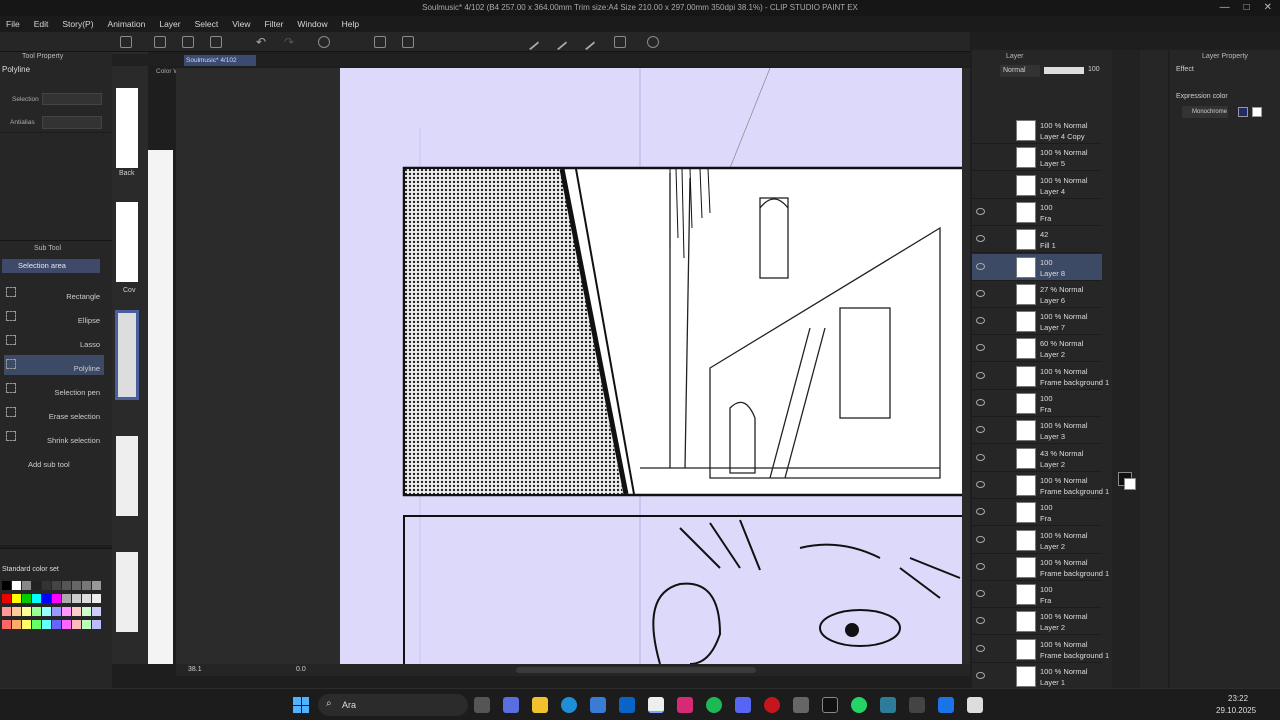 The image size is (1280, 720). I want to click on window-controls: — □ ✕, so click(1246, 7).